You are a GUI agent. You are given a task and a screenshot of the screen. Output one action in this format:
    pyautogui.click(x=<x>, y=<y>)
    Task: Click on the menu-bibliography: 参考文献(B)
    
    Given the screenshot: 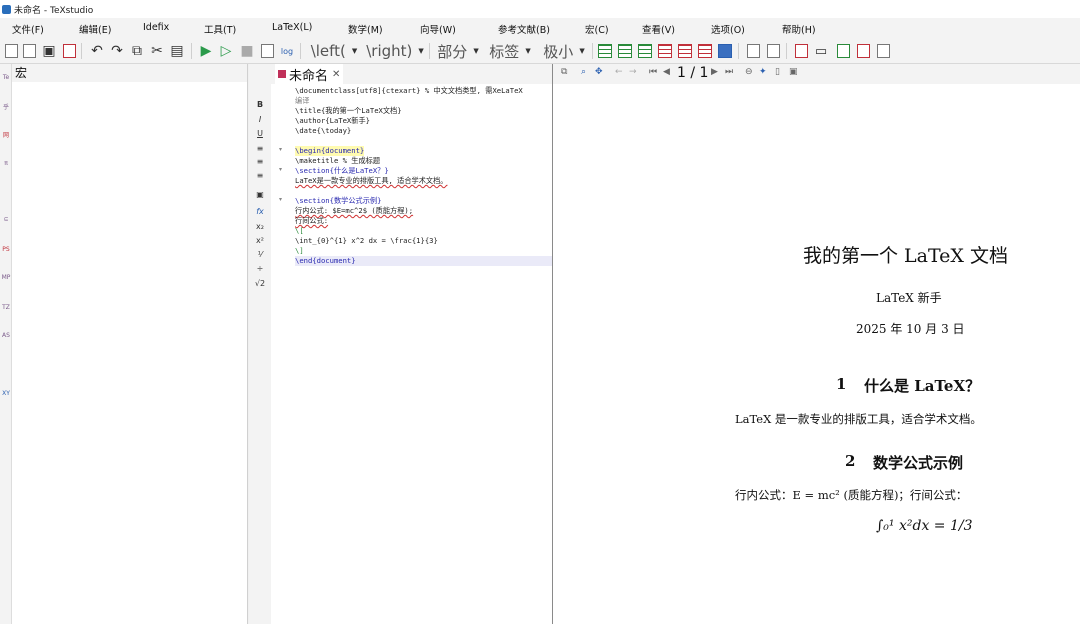 What is the action you would take?
    pyautogui.click(x=524, y=29)
    